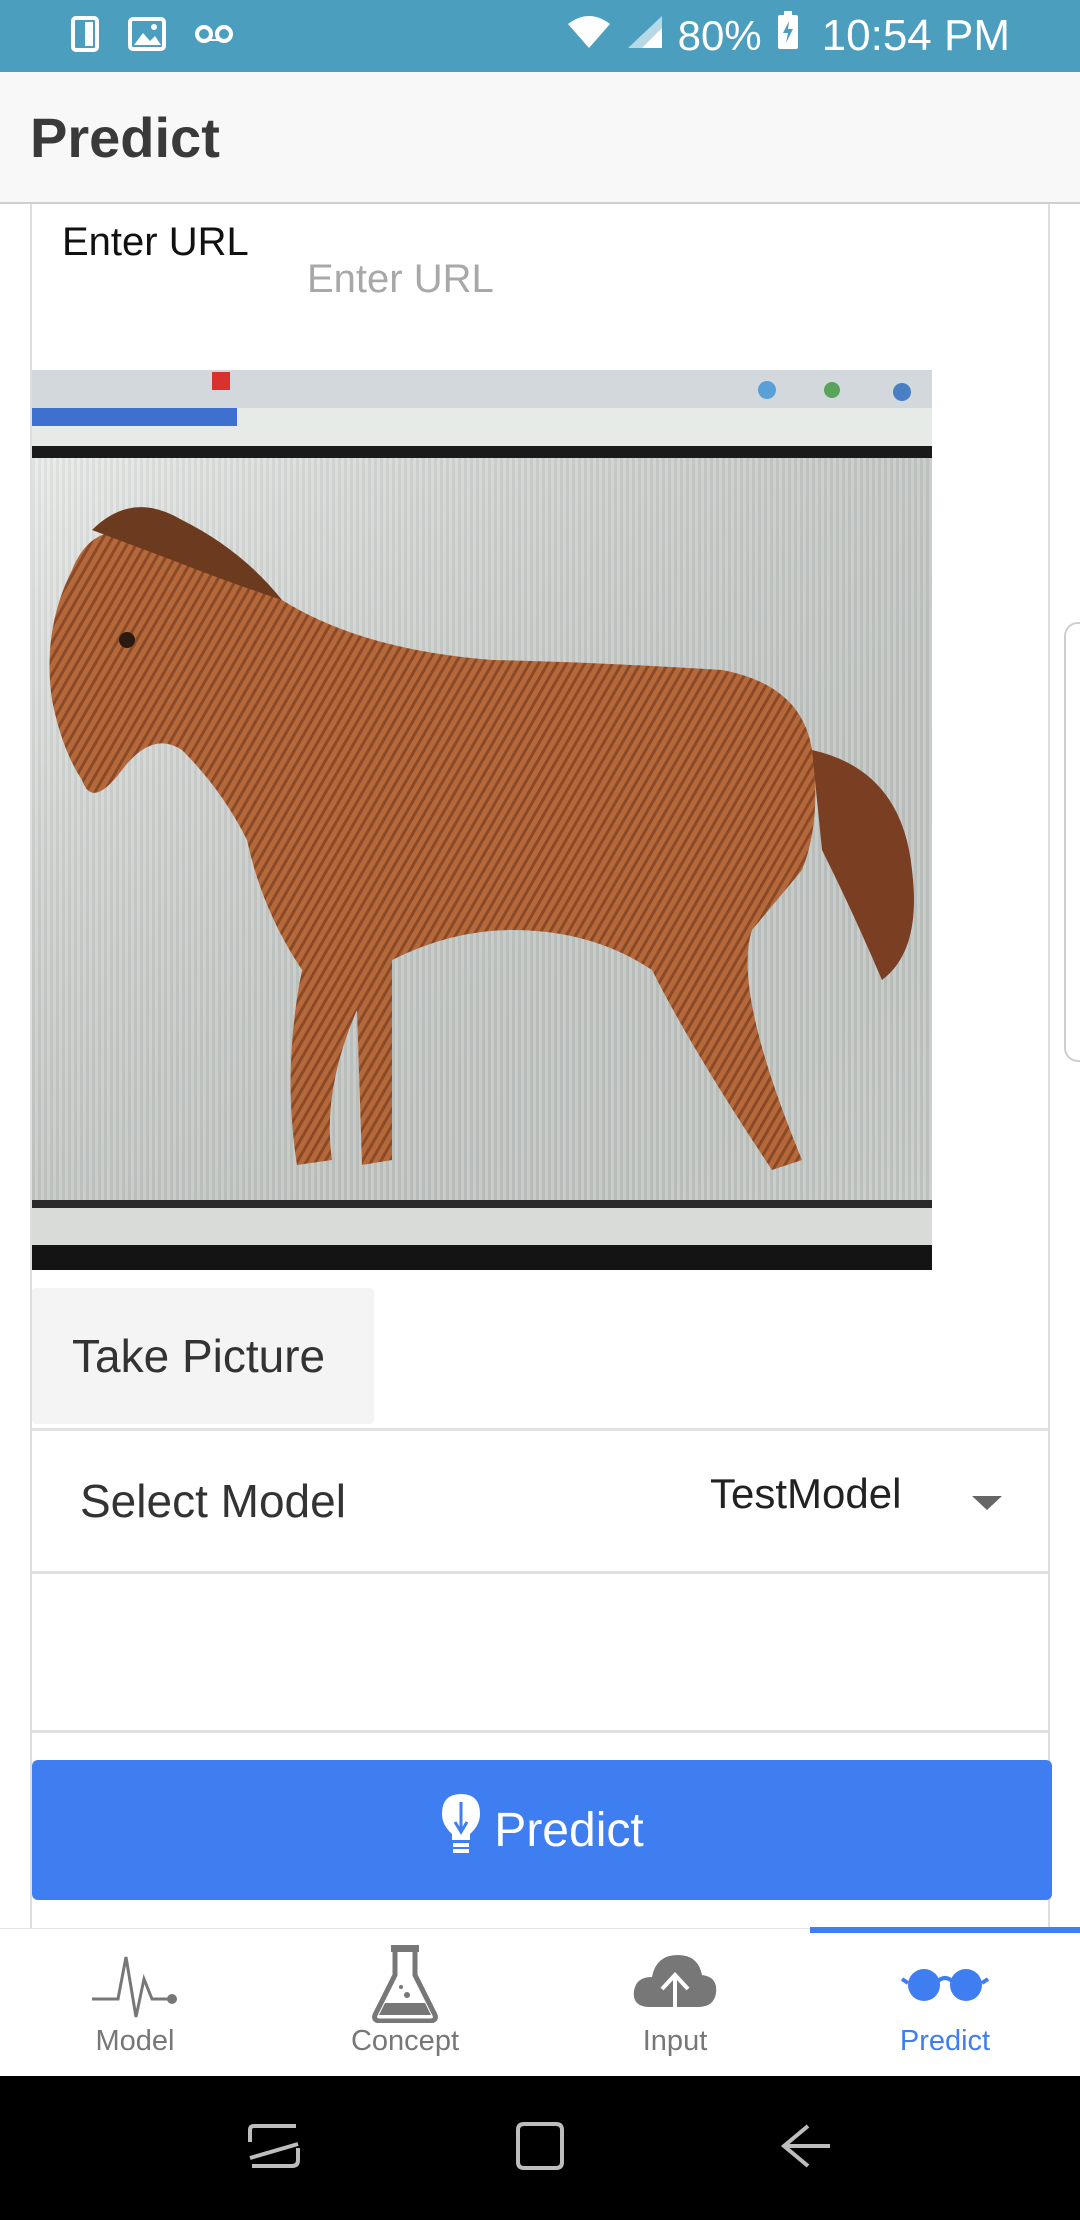 This screenshot has height=2220, width=1080. What do you see at coordinates (805, 1494) in the screenshot?
I see `selected-model-value: TestModel` at bounding box center [805, 1494].